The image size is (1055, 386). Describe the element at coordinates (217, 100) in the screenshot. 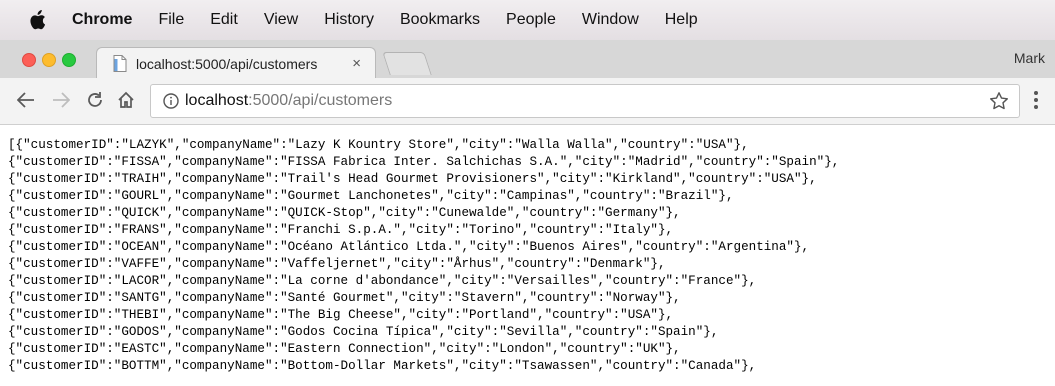

I see `url-host: localhost` at that location.